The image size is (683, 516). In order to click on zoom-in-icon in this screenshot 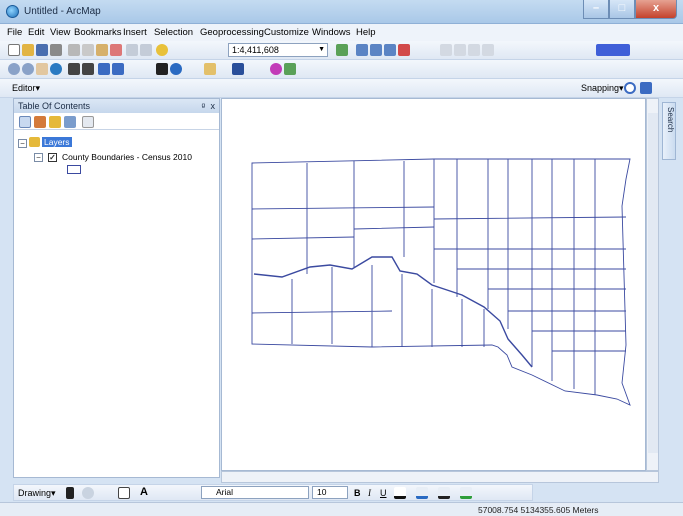, I will do `click(14, 69)`.